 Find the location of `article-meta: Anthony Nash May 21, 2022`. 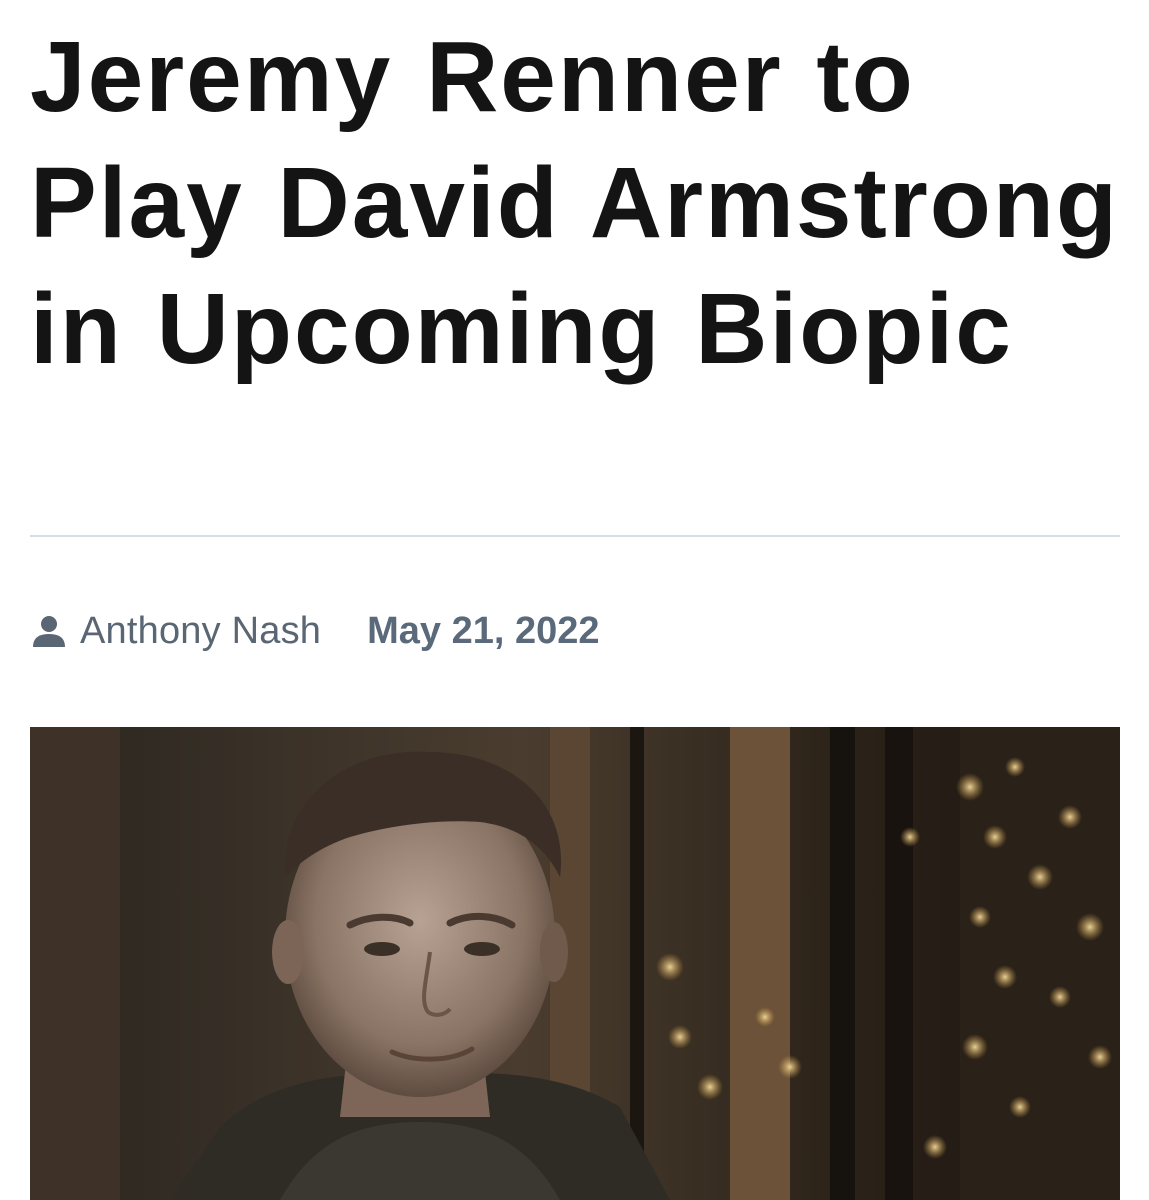

article-meta: Anthony Nash May 21, 2022 is located at coordinates (315, 631).